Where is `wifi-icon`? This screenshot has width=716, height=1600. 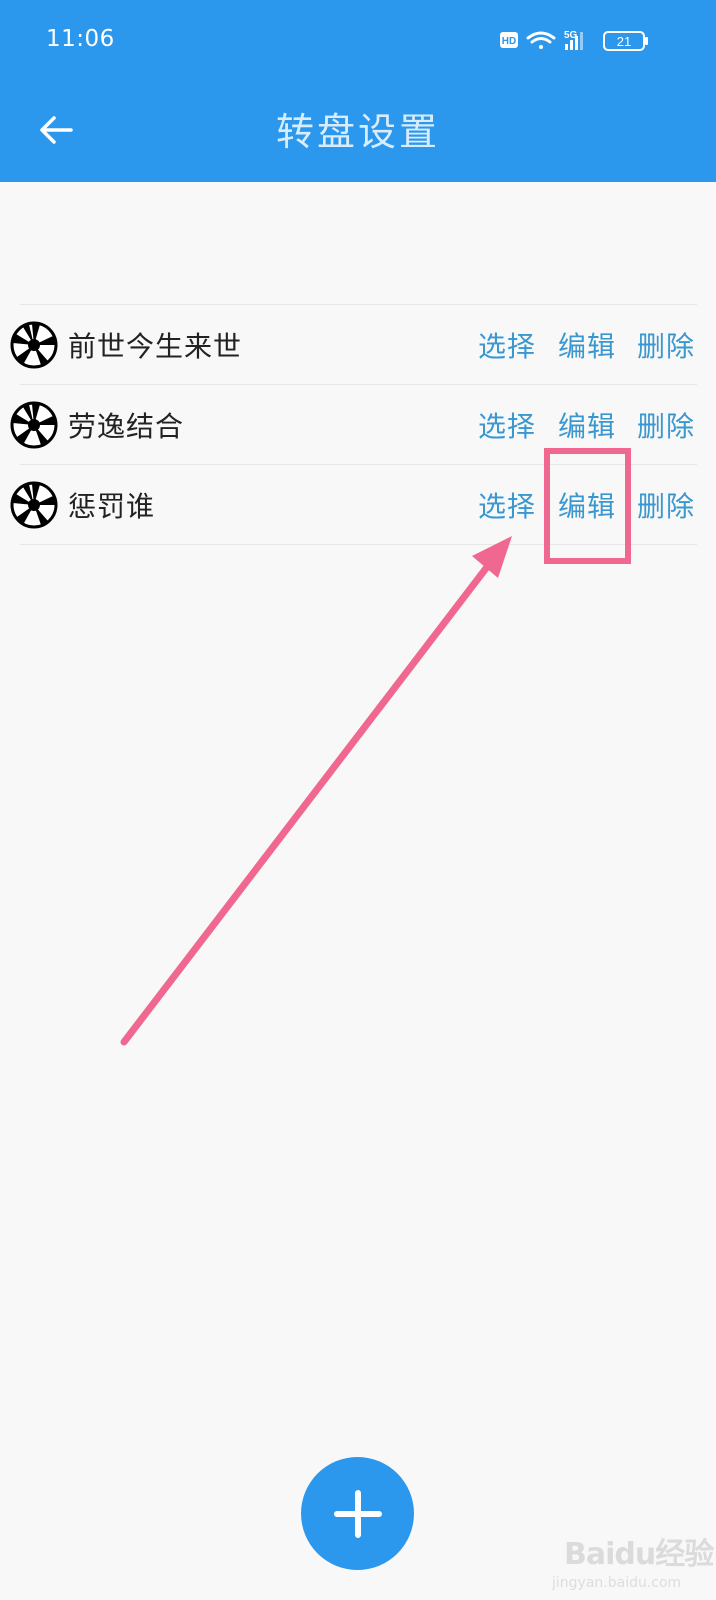
wifi-icon is located at coordinates (541, 40).